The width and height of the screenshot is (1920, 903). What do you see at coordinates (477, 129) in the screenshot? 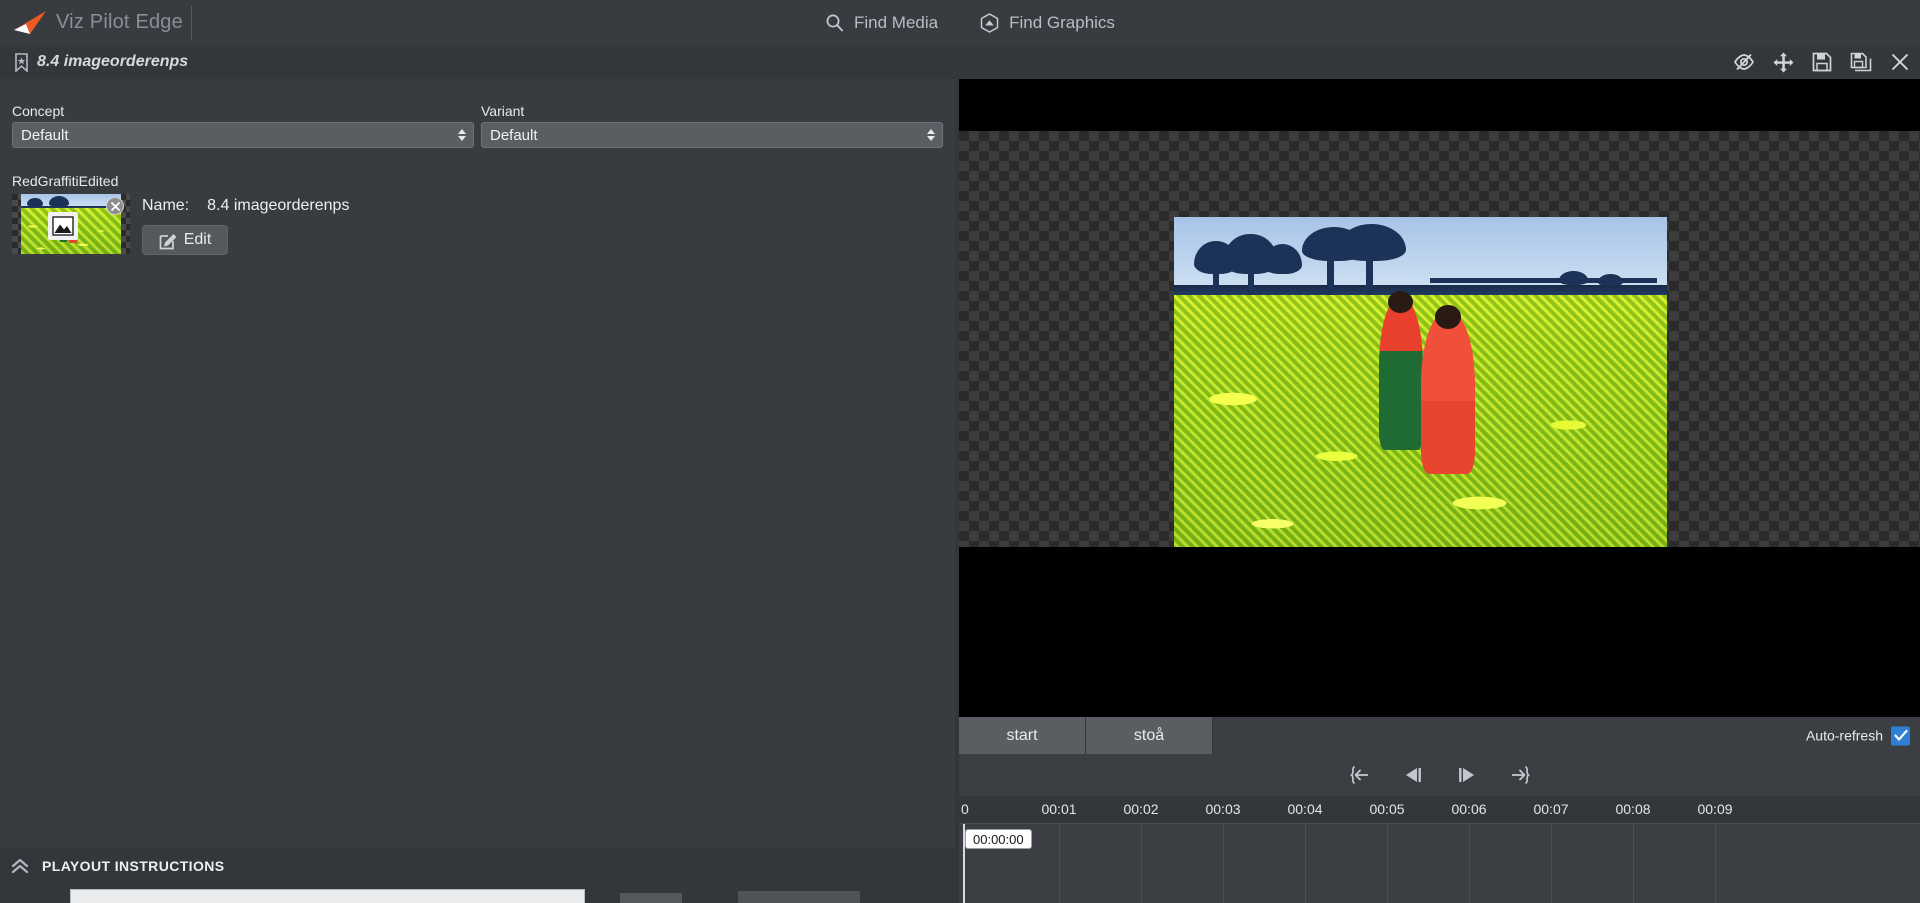
I see `concept-variant-row: Concept Default Variant Default` at bounding box center [477, 129].